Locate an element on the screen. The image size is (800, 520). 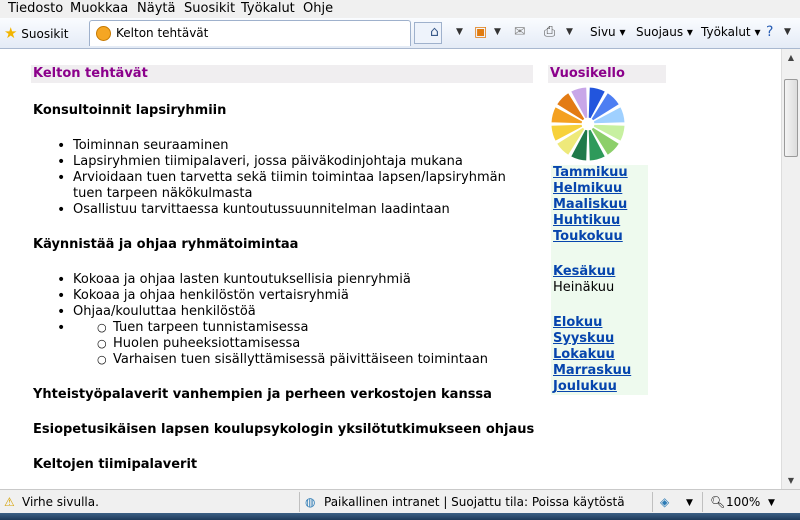
rss-dropdown-icon: ▼ is located at coordinates (497, 32).